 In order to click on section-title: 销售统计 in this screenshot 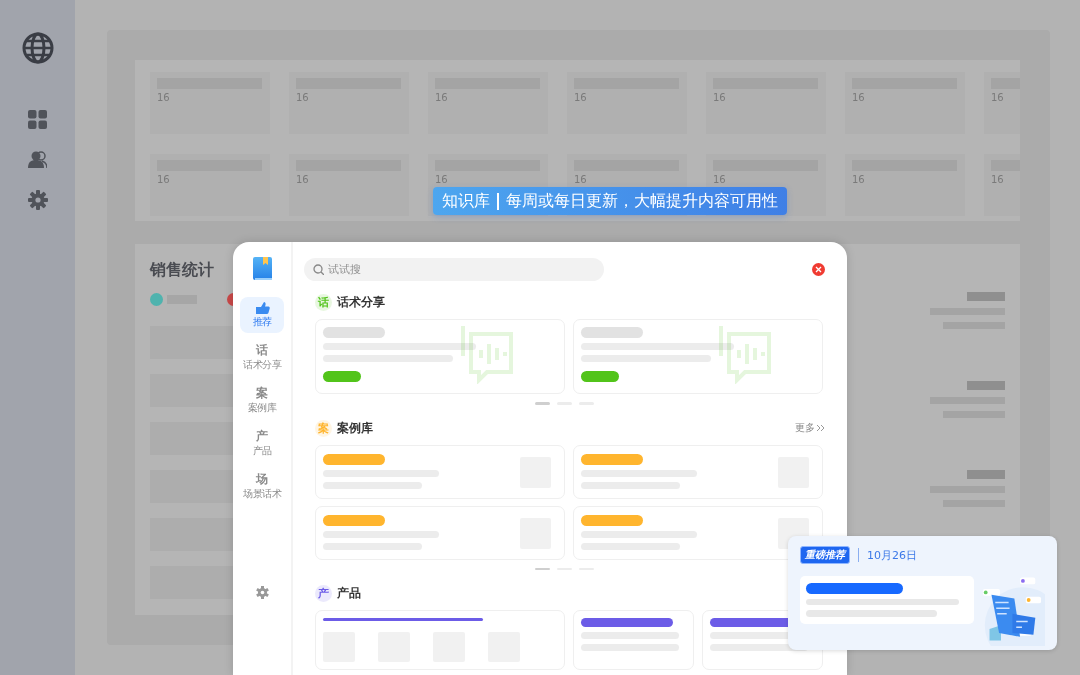, I will do `click(182, 270)`.